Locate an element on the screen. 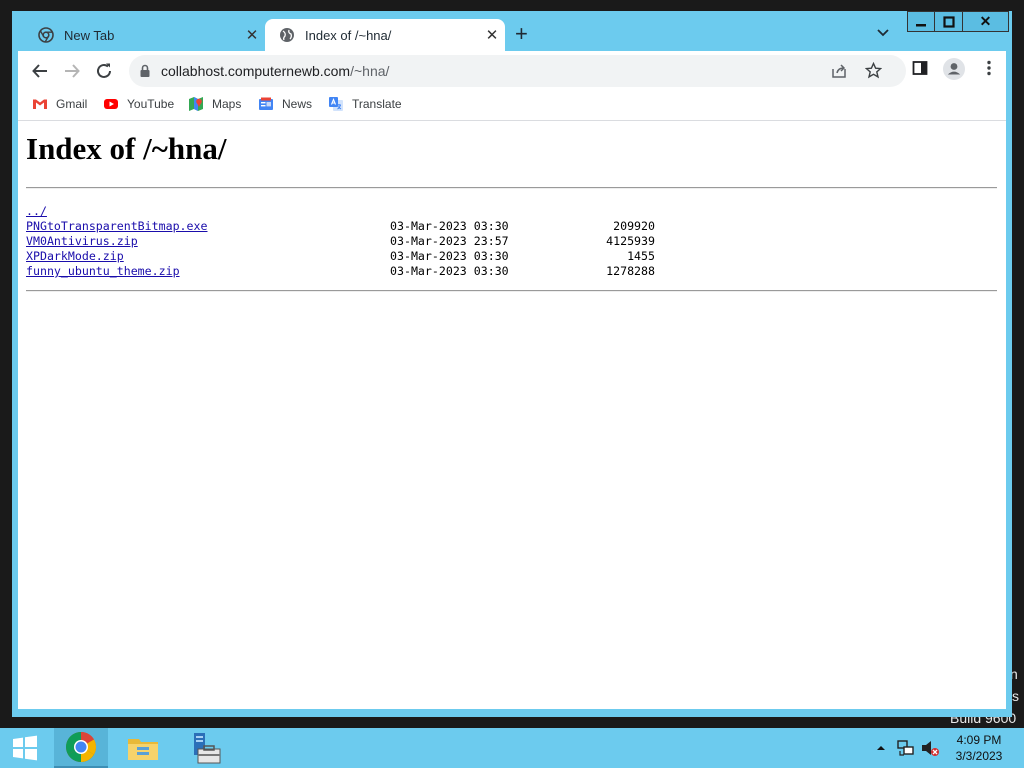  share-icon is located at coordinates (839, 73).